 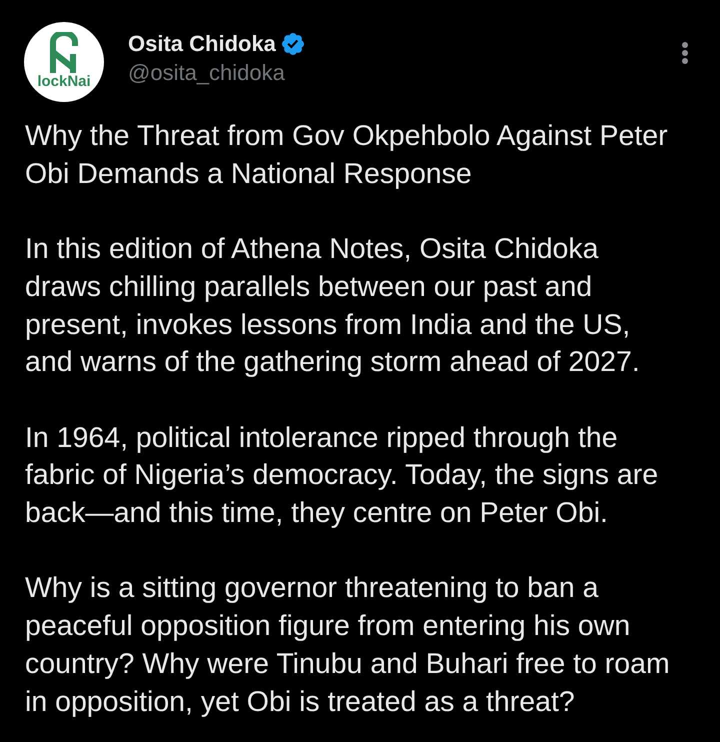 I want to click on post-paragraph: Why the Threat from Gov Okpehbolo Against Peter Obi Demands a National Response, so click(x=347, y=155).